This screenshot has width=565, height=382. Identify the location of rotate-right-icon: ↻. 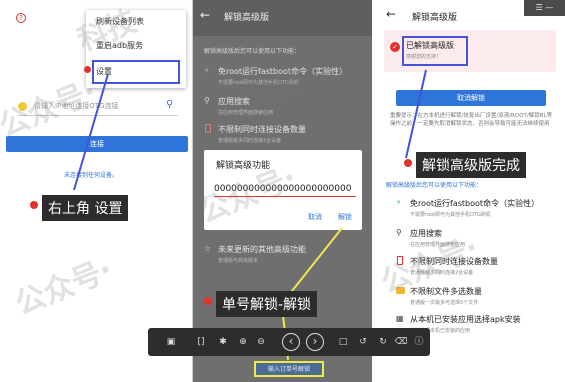
(383, 342).